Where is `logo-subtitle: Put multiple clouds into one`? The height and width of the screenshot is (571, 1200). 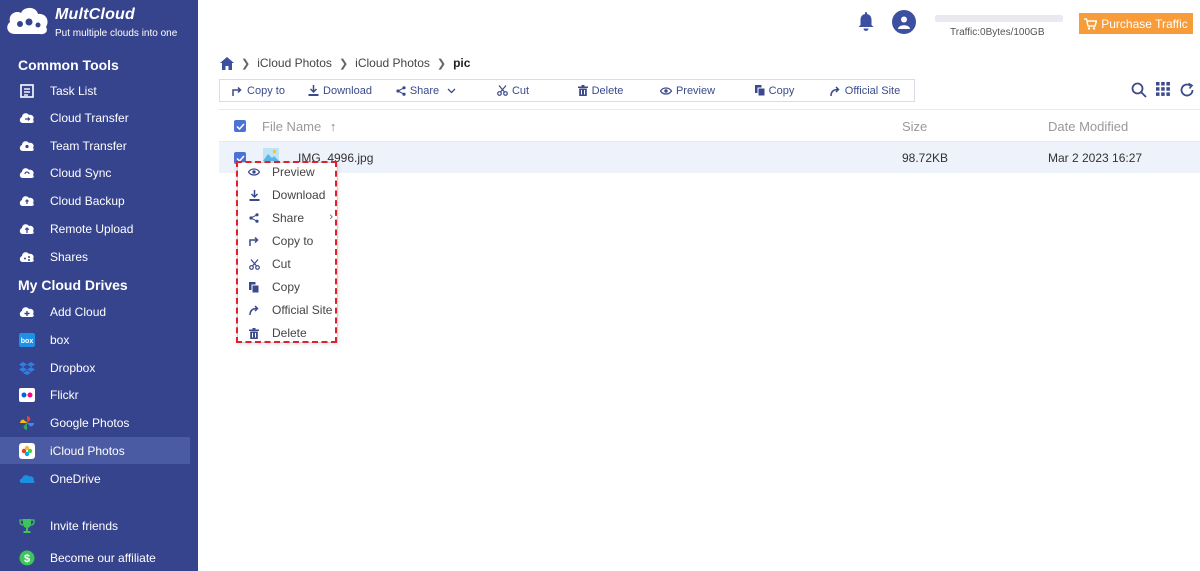 logo-subtitle: Put multiple clouds into one is located at coordinates (116, 33).